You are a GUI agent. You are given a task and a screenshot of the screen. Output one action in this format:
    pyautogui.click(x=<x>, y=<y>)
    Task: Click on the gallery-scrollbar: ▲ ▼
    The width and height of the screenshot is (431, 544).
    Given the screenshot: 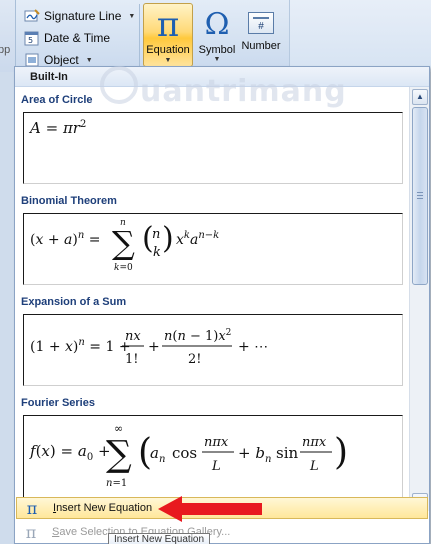 What is the action you would take?
    pyautogui.click(x=419, y=299)
    